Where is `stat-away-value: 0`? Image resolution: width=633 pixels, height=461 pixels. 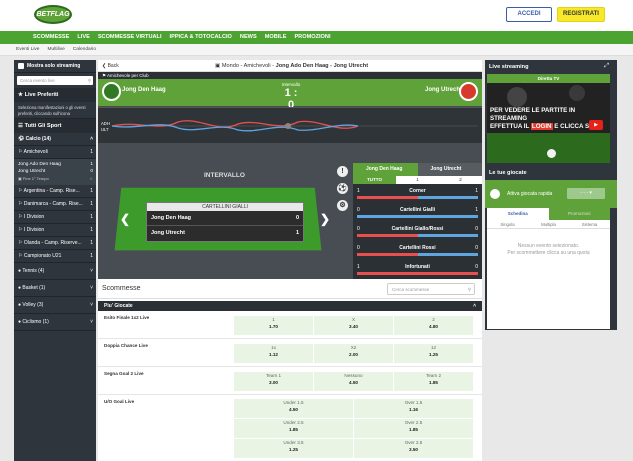
stat-away-value: 0 is located at coordinates (476, 267).